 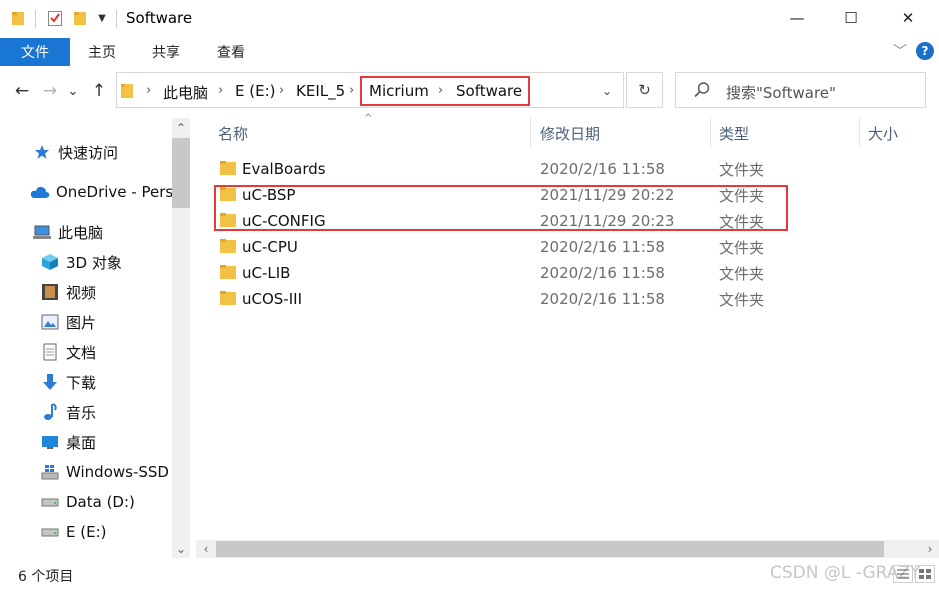 I want to click on new-folder-icon, so click(x=80, y=18).